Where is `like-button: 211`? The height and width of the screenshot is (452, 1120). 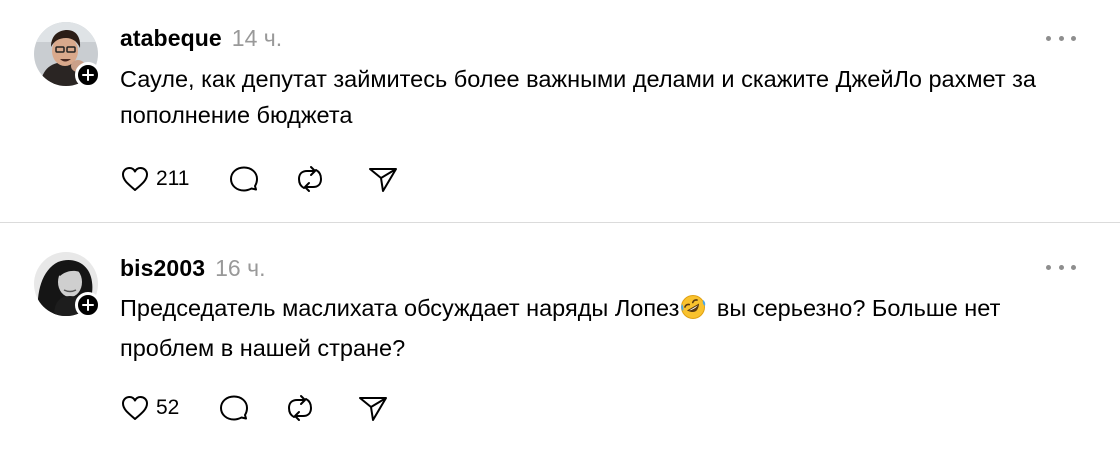
like-button: 211 is located at coordinates (154, 179).